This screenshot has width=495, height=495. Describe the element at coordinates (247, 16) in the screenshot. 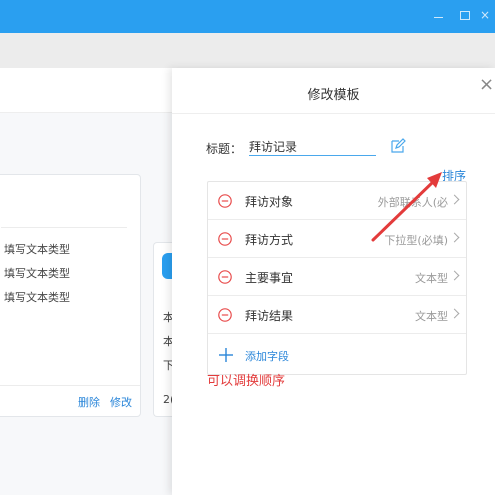

I see `window-titlebar: ×` at that location.